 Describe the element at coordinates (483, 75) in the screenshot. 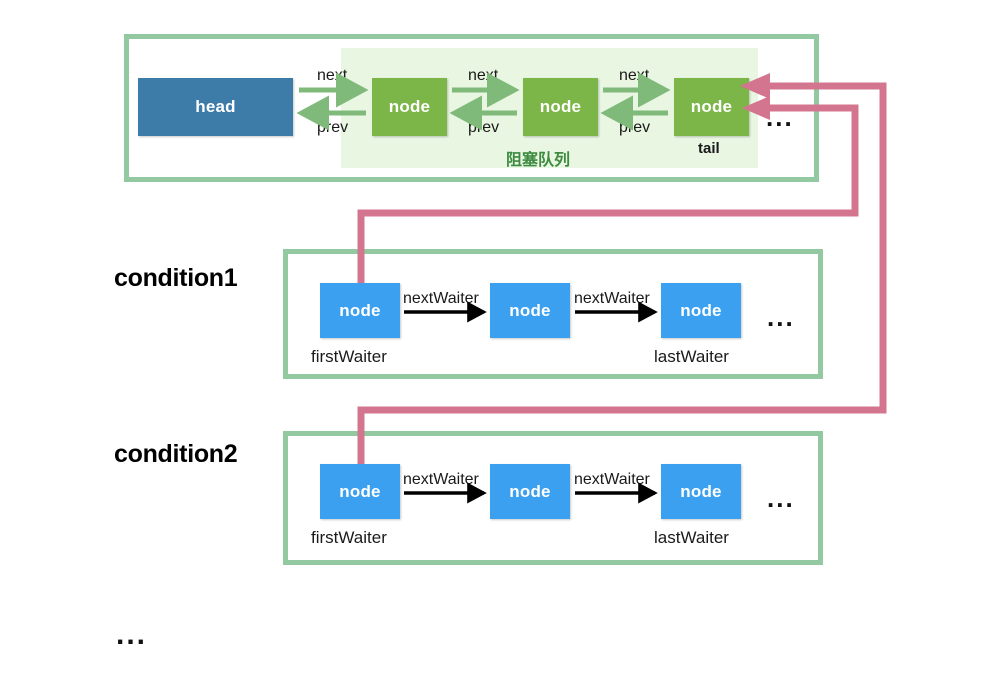

I see `queue-link-1-next-label: next` at that location.